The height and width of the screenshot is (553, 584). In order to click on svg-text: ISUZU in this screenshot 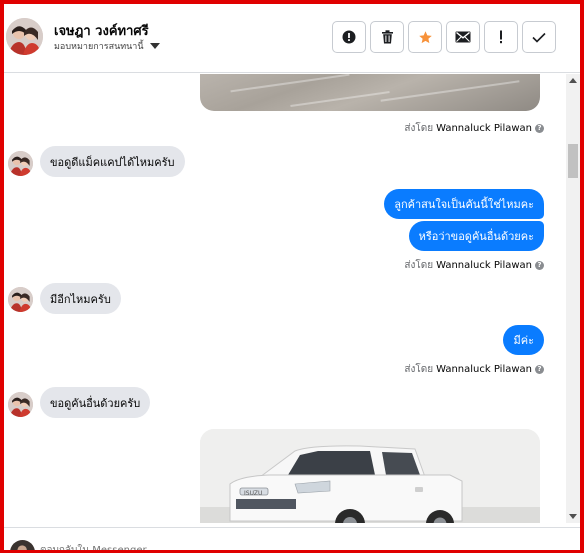, I will do `click(253, 493)`.